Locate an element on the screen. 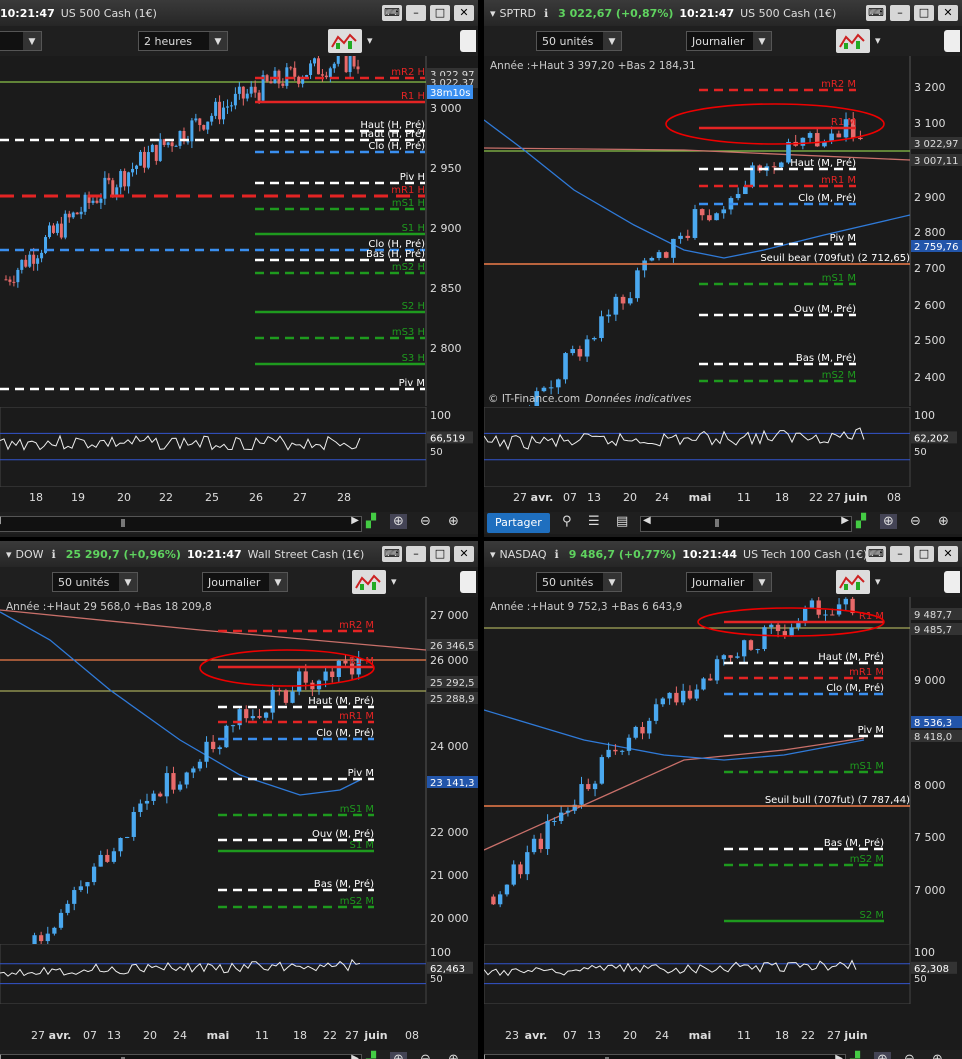 Image resolution: width=962 pixels, height=1059 pixels. title-bar: 10:21:47 US 500 Cash (1€) ⌨ – □ ✕ is located at coordinates (239, 13).